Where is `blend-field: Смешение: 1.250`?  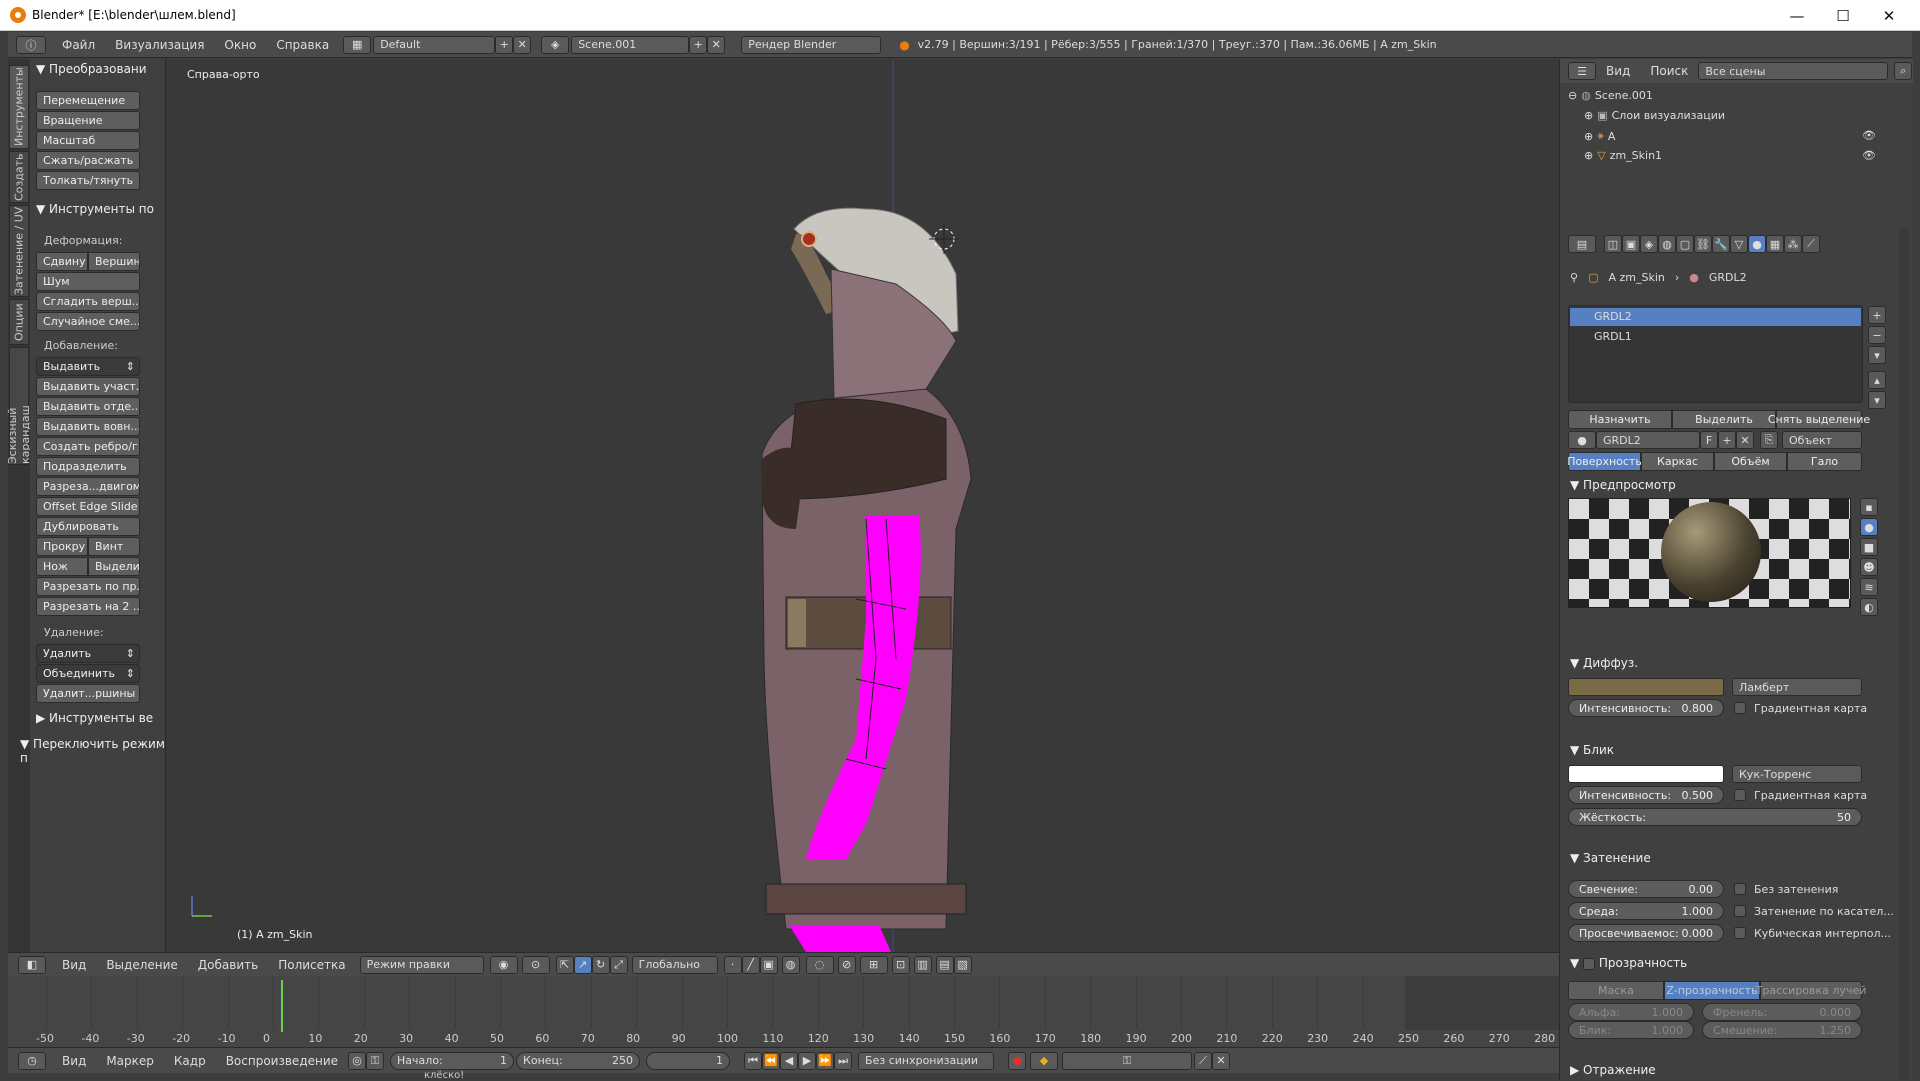
blend-field: Смешение: 1.250 is located at coordinates (1782, 1030).